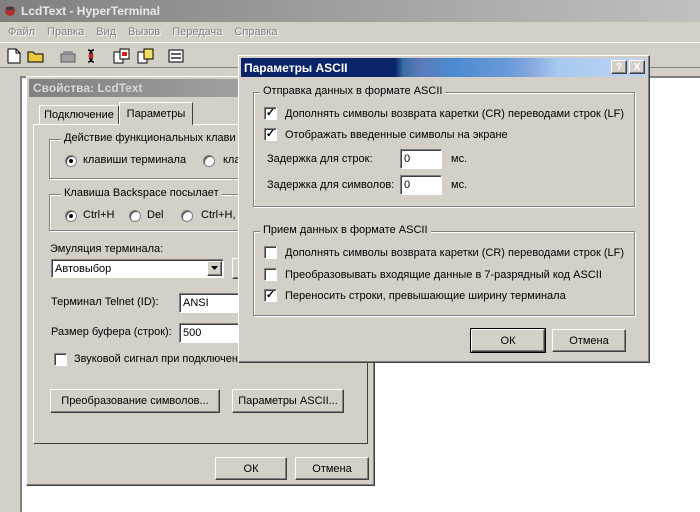 The height and width of the screenshot is (512, 700). What do you see at coordinates (209, 161) in the screenshot?
I see `radio-windows-keys` at bounding box center [209, 161].